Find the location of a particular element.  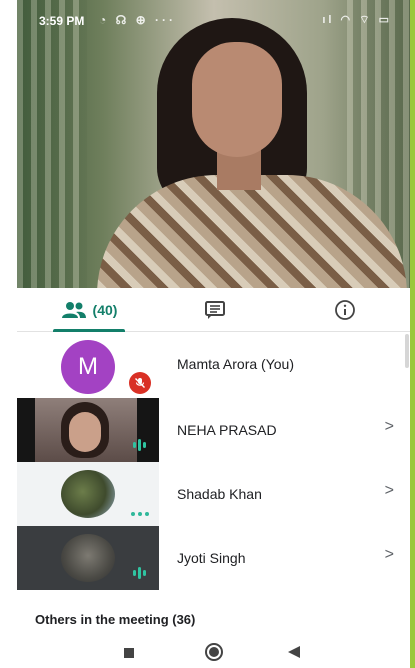

back-icon is located at coordinates (294, 654).